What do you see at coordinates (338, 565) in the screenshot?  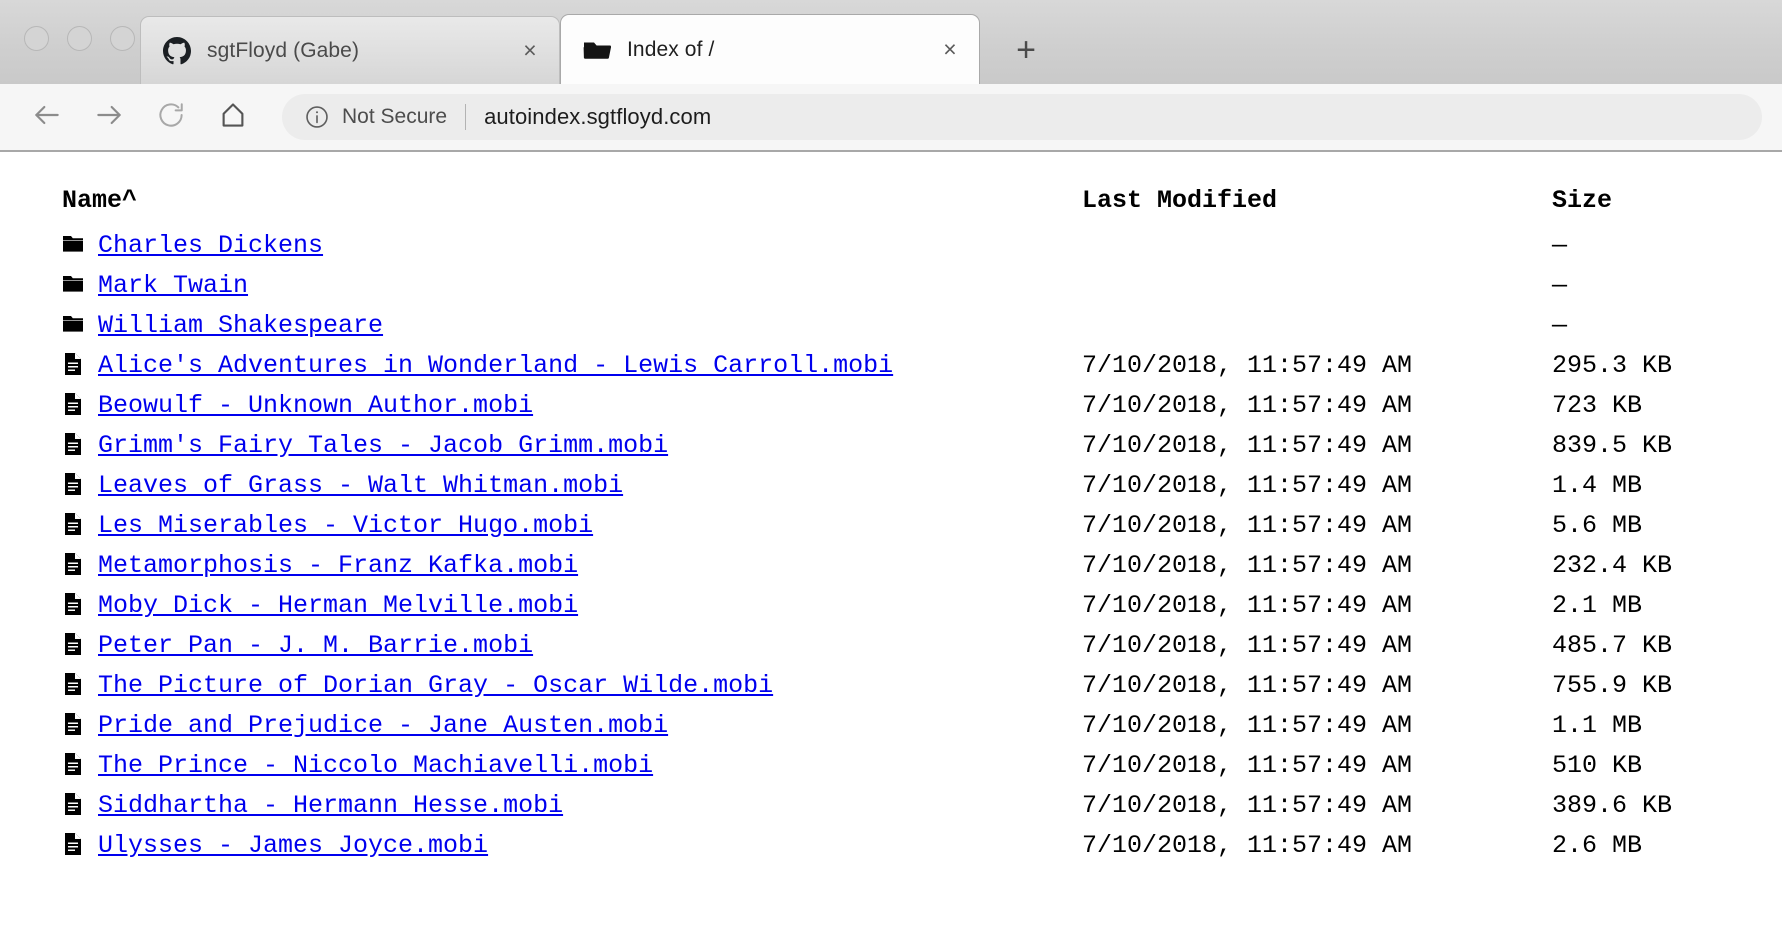 I see `entry-link: Metamorphosis - Franz Kafka.mobi` at bounding box center [338, 565].